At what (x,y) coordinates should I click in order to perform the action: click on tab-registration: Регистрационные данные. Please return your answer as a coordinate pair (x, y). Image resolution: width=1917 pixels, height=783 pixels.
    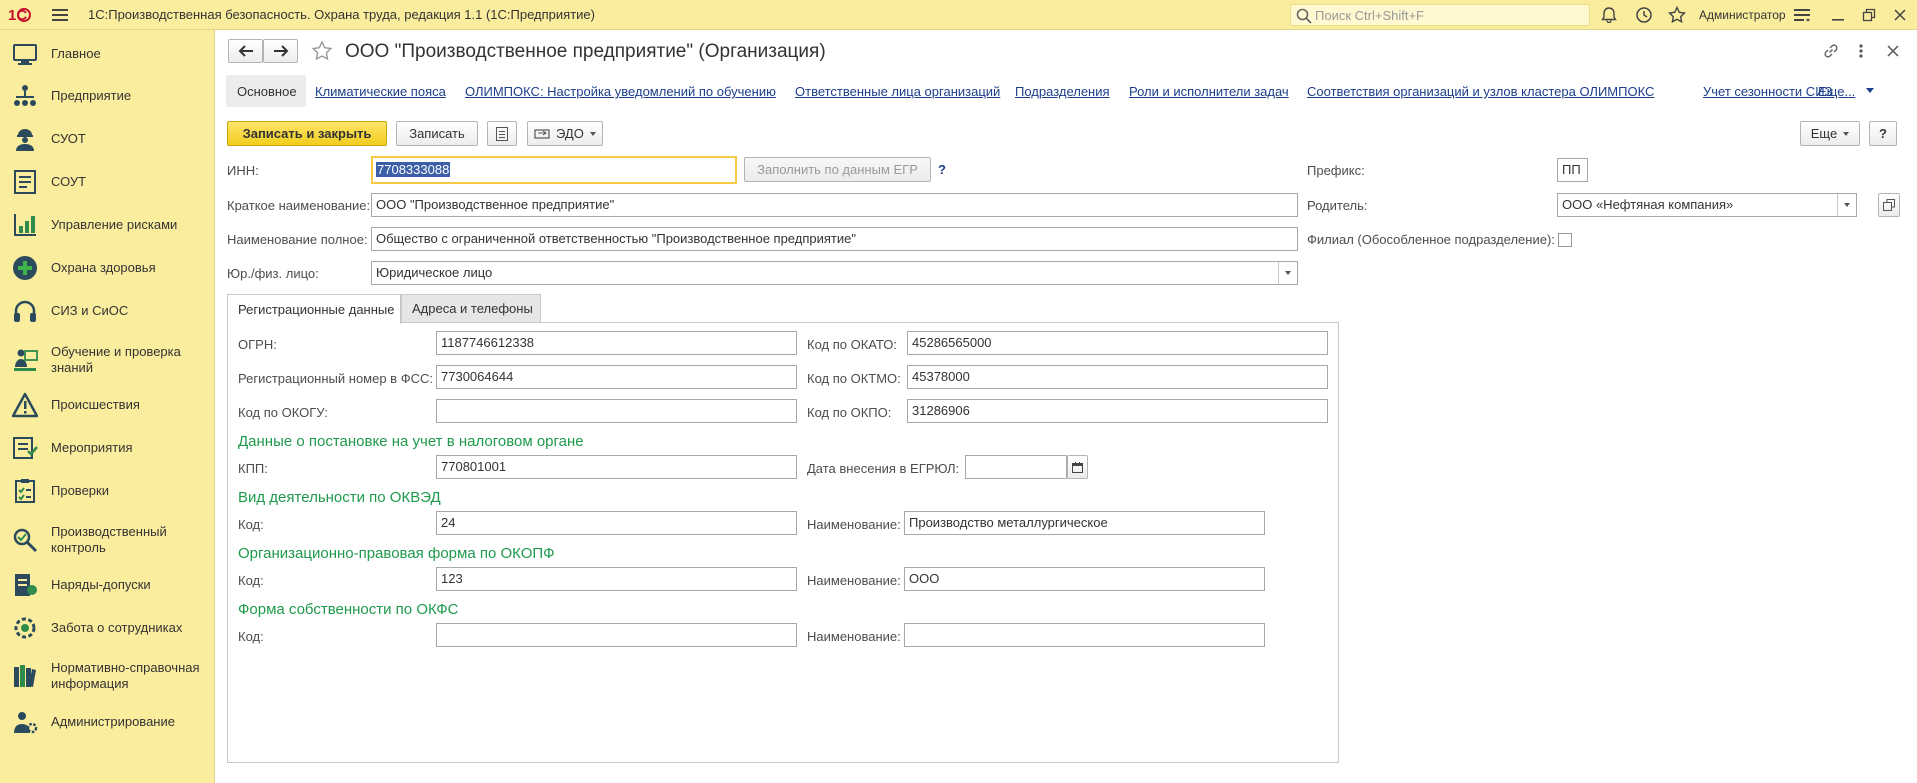
    Looking at the image, I should click on (314, 309).